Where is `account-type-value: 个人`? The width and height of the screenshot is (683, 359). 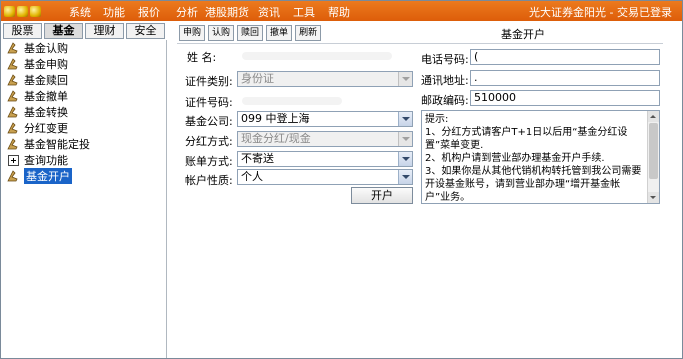 account-type-value: 个人 is located at coordinates (252, 176).